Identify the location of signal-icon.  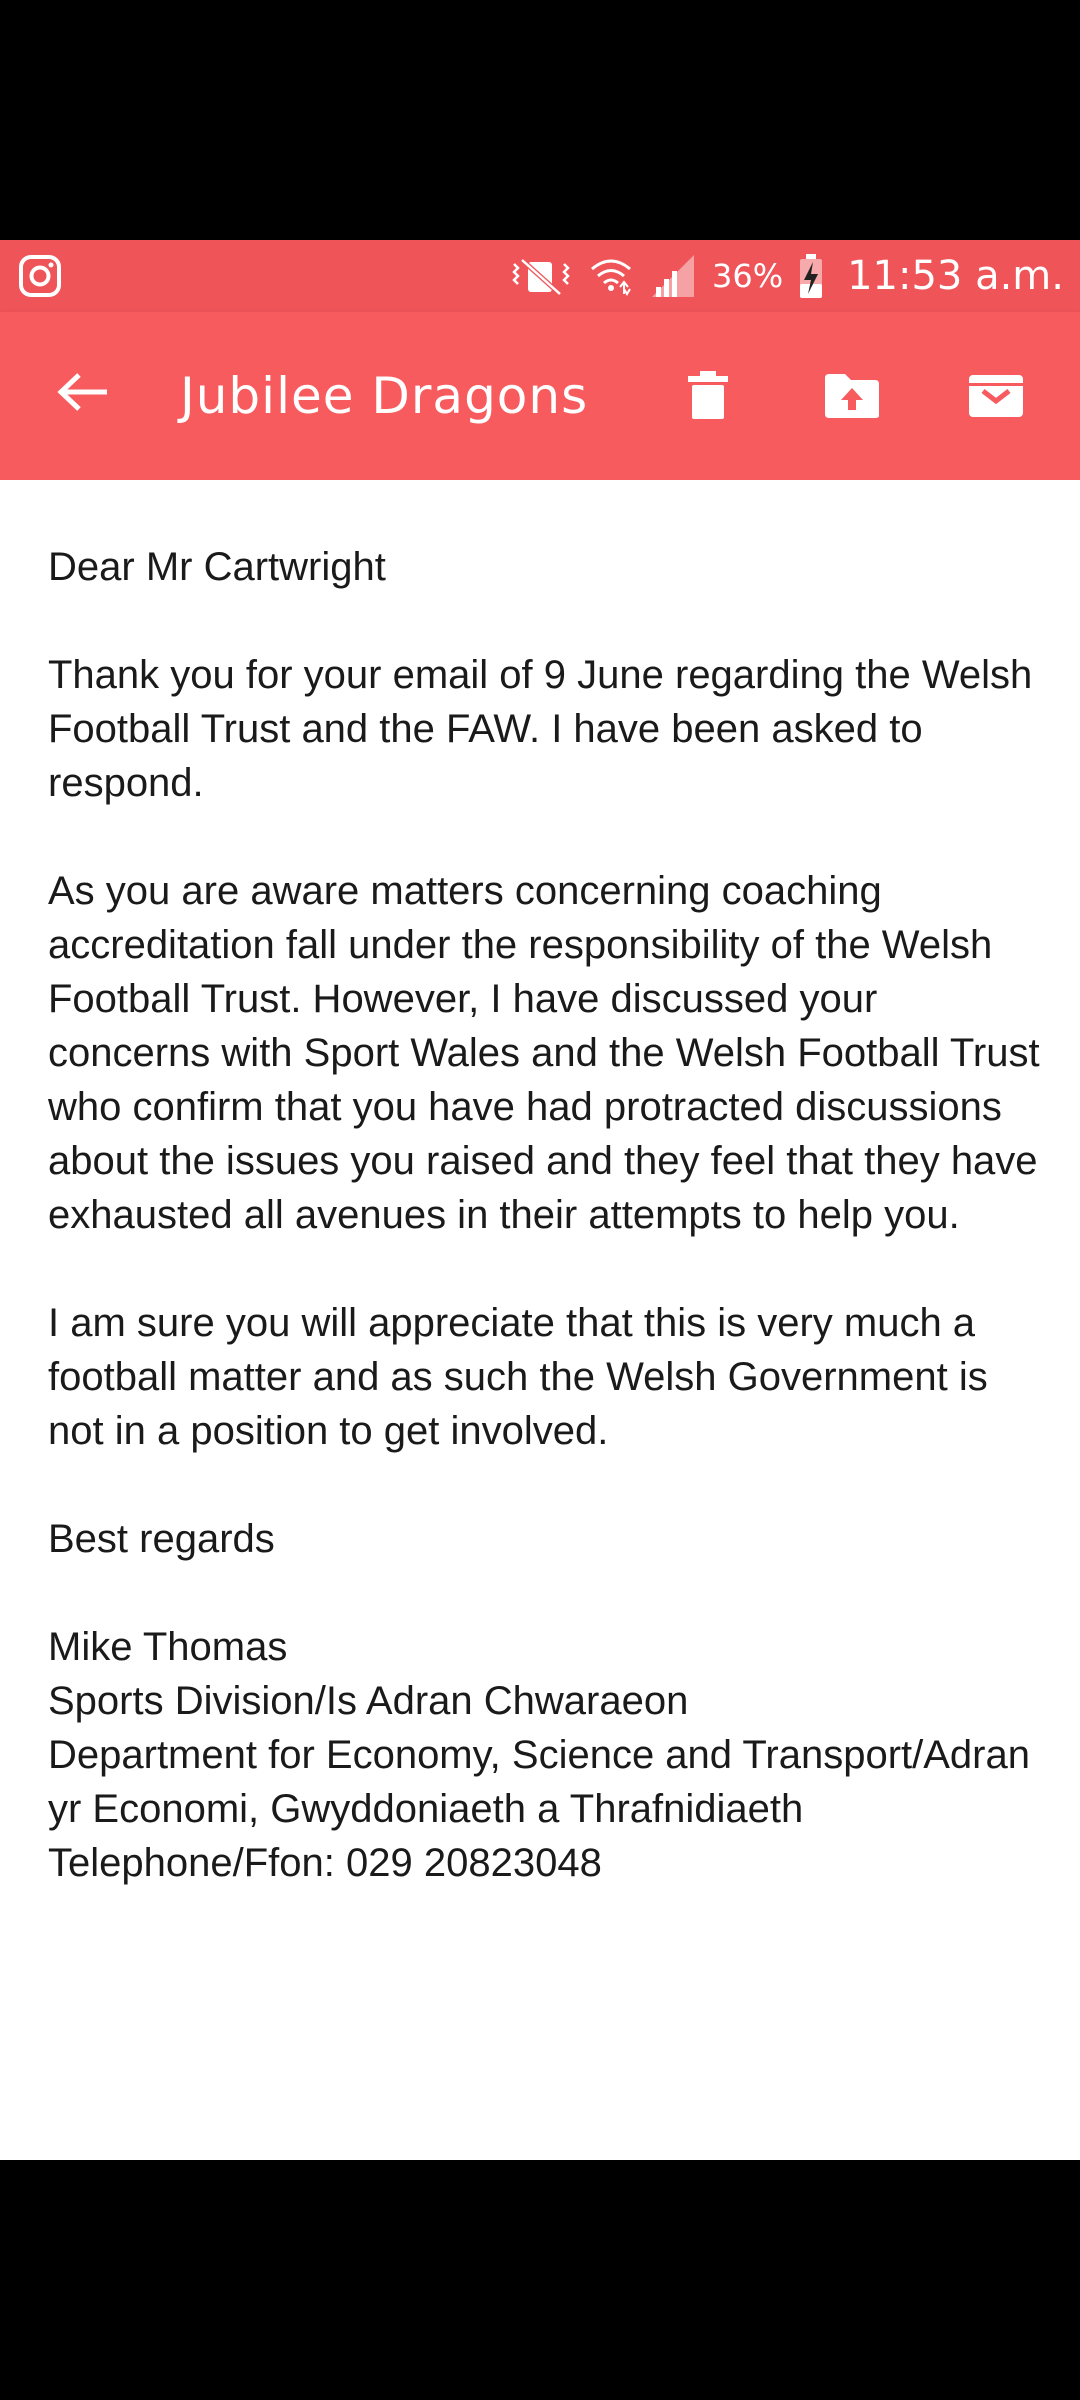
(673, 276).